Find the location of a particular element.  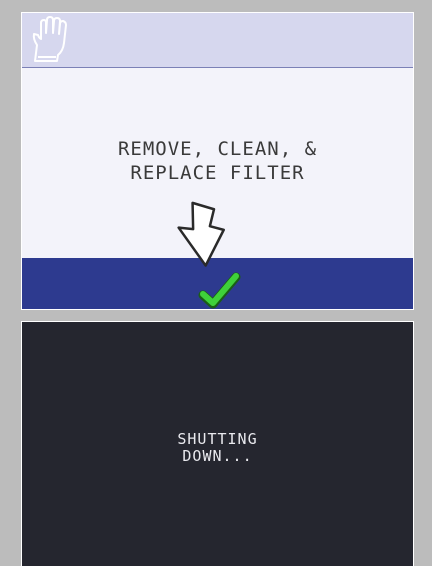

status-line-1: SHUTTING is located at coordinates (217, 439).